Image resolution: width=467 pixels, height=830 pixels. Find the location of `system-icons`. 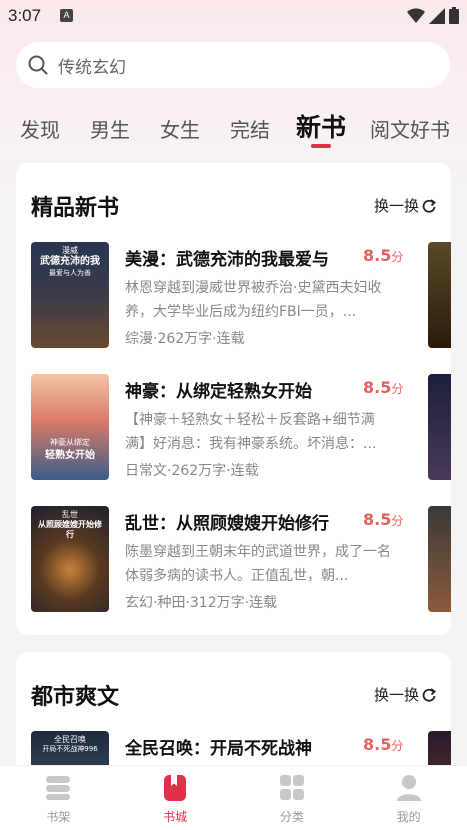

system-icons is located at coordinates (433, 15).